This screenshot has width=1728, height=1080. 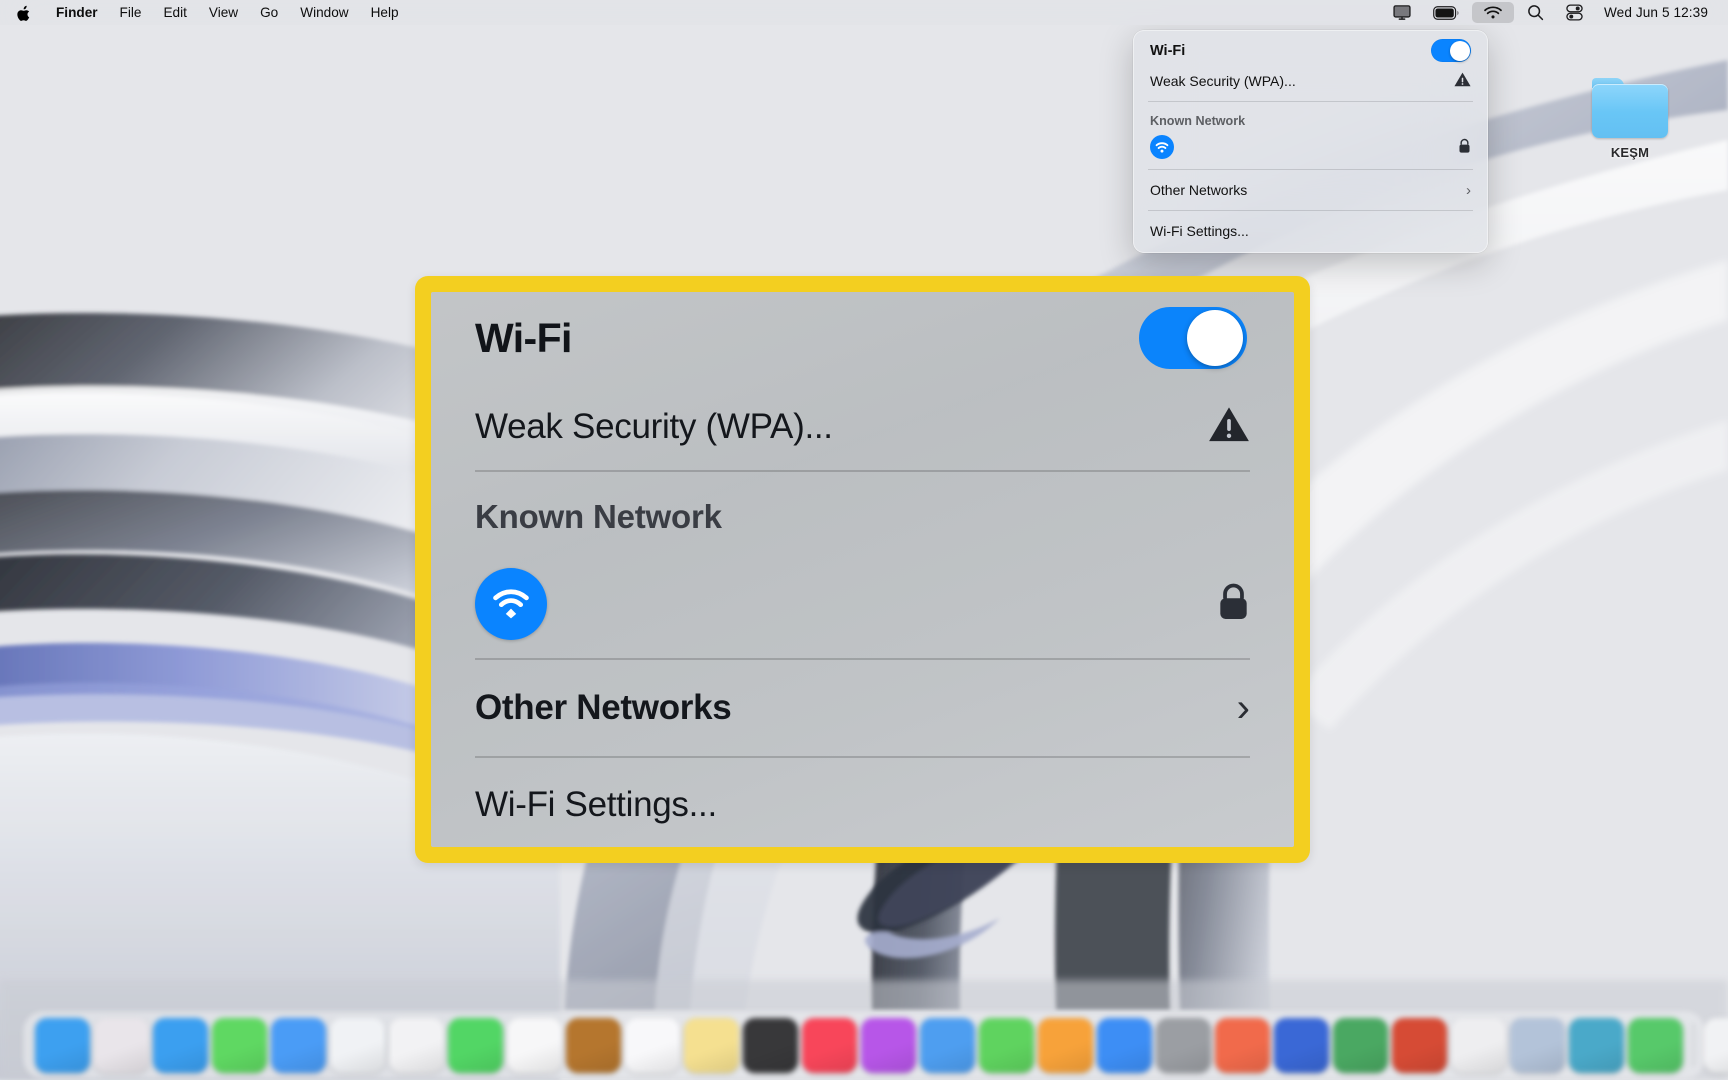 I want to click on callout-other-networks-label: Other Networks, so click(x=603, y=707).